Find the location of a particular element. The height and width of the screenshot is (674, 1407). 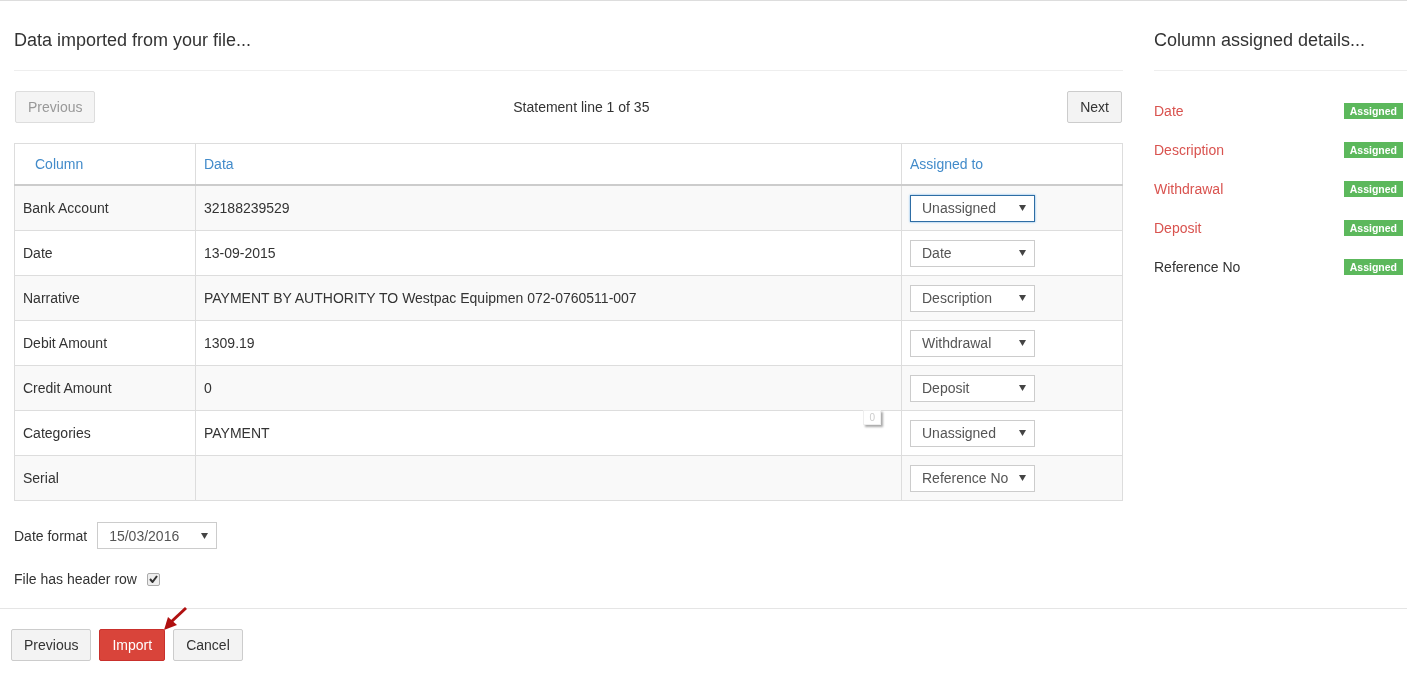

select-value: Deposit is located at coordinates (946, 388).